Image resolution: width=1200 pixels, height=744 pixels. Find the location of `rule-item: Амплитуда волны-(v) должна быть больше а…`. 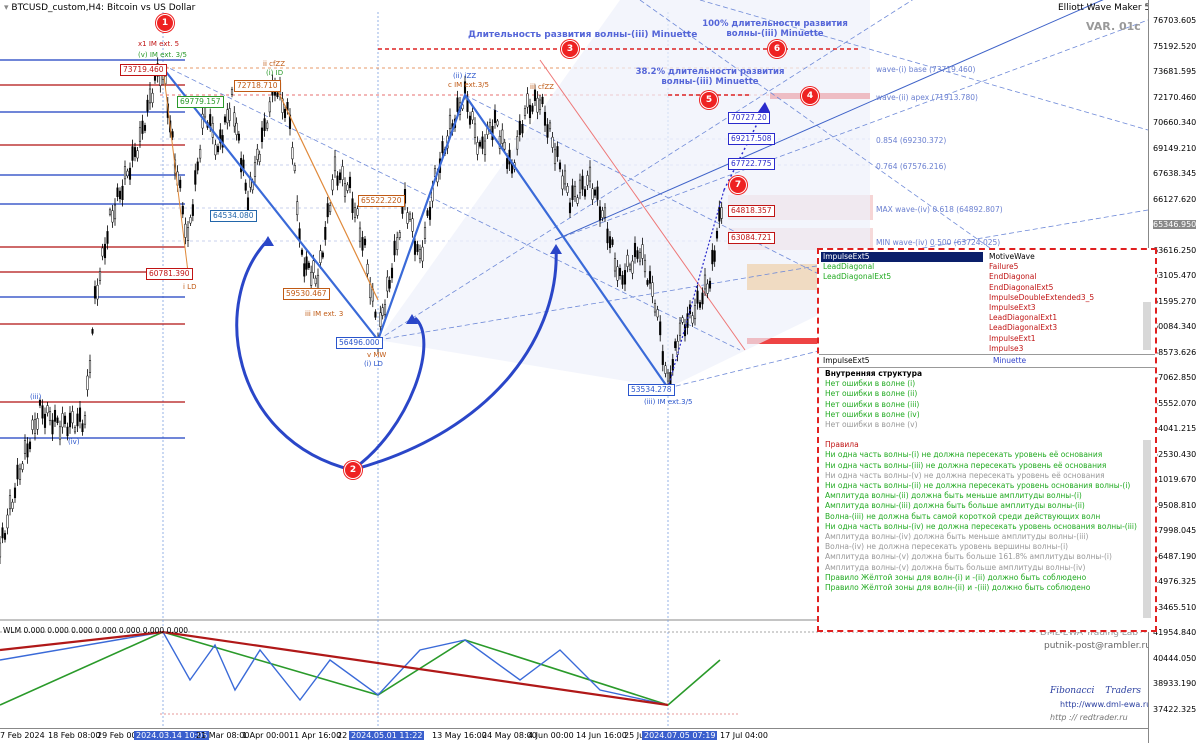

rule-item: Амплитуда волны-(v) должна быть больше а… is located at coordinates (955, 567).